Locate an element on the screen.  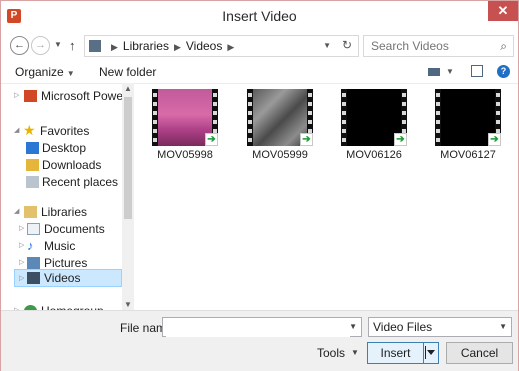
file-type-value: Video Files is located at coordinates (403, 327).